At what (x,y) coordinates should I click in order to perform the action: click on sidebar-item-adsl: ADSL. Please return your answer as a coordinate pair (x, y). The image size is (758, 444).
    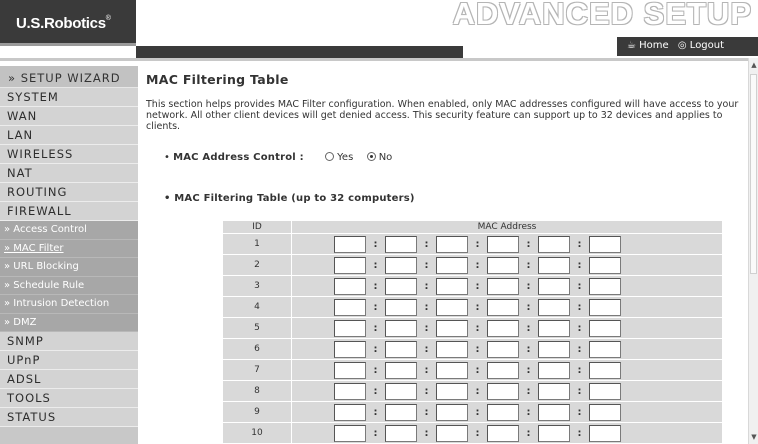
    Looking at the image, I should click on (69, 379).